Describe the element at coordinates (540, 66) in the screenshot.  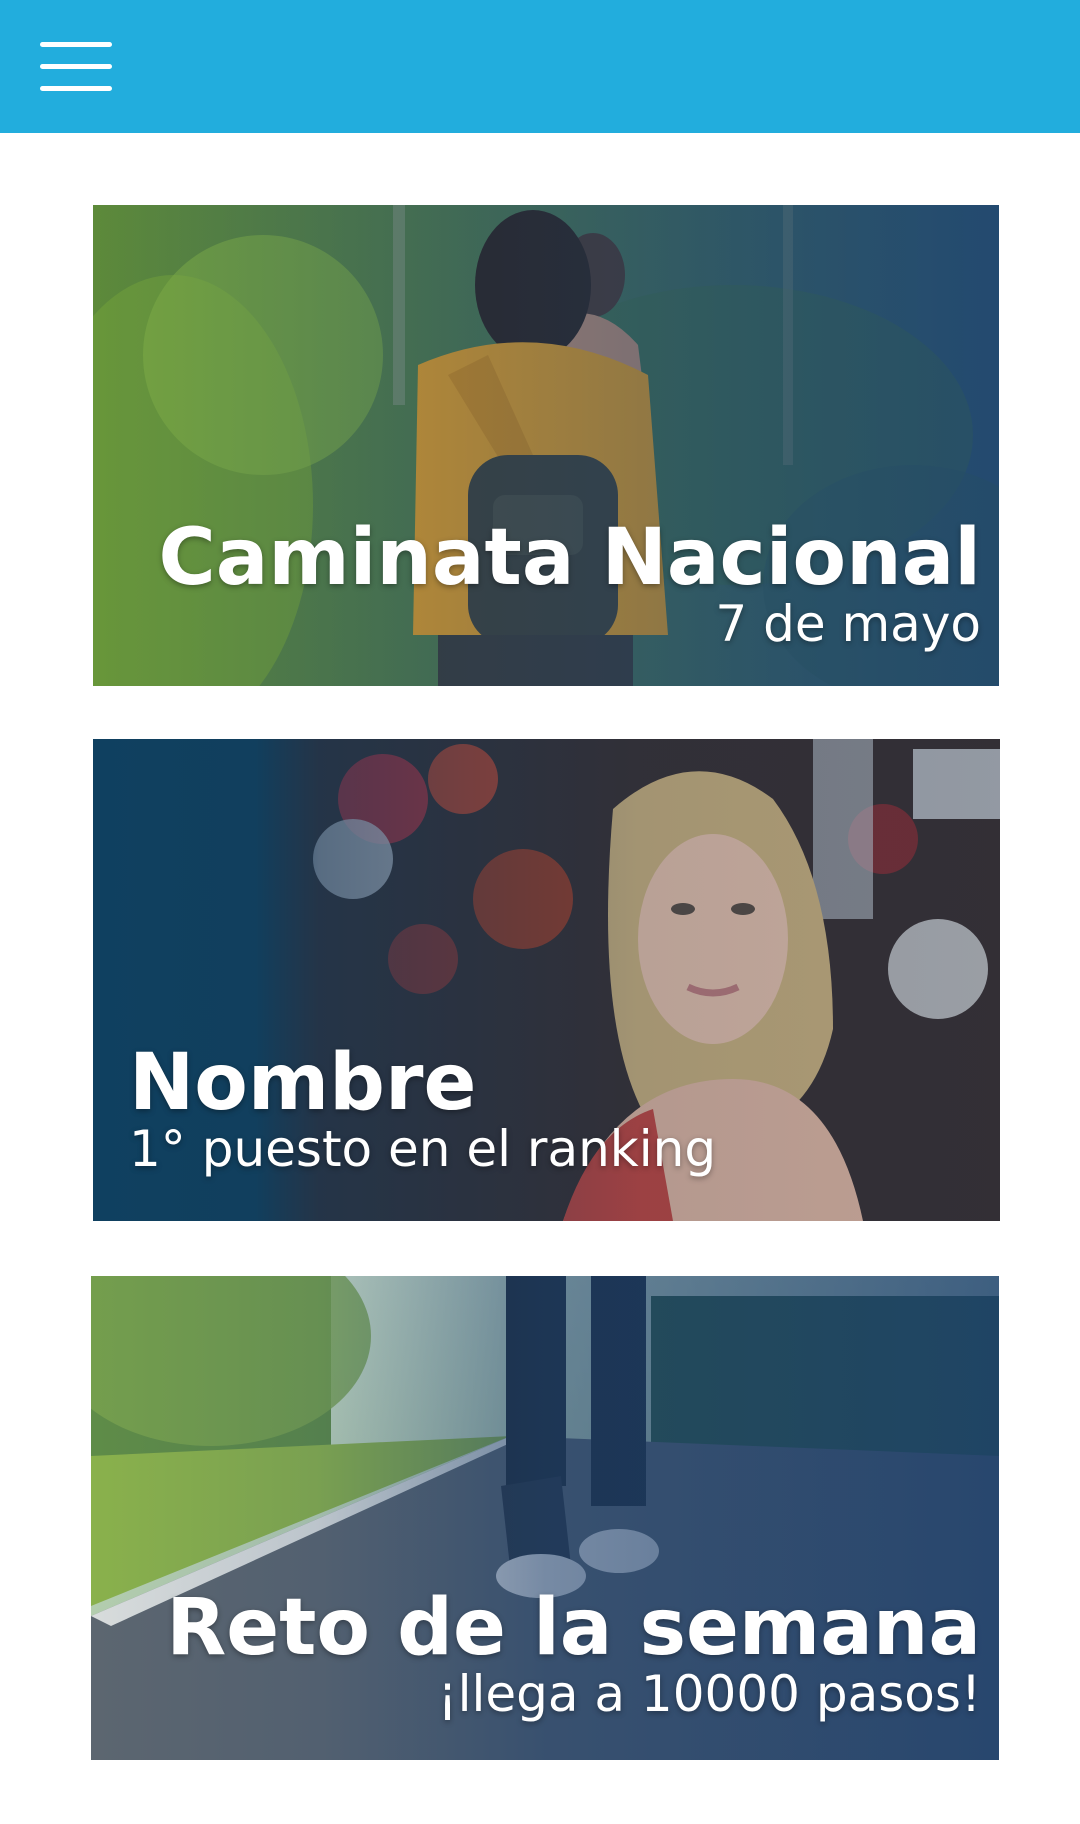
I see `top-app-bar` at that location.